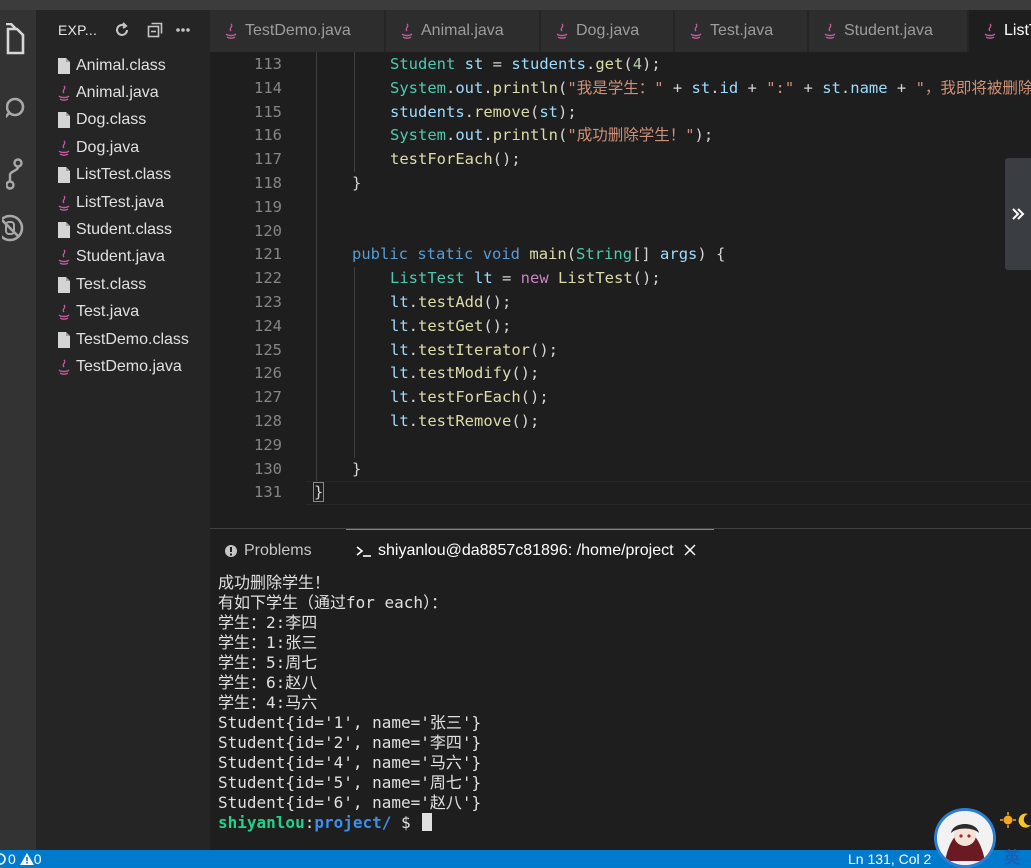 This screenshot has height=868, width=1031. I want to click on code-token: students, so click(427, 111).